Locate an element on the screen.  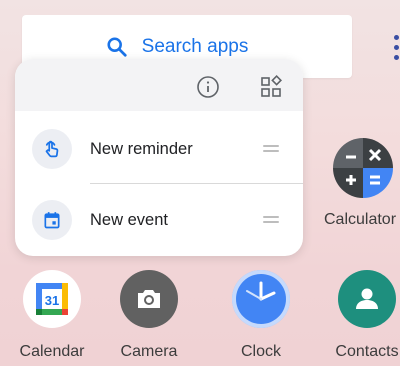
widgets-icon is located at coordinates (271, 87).